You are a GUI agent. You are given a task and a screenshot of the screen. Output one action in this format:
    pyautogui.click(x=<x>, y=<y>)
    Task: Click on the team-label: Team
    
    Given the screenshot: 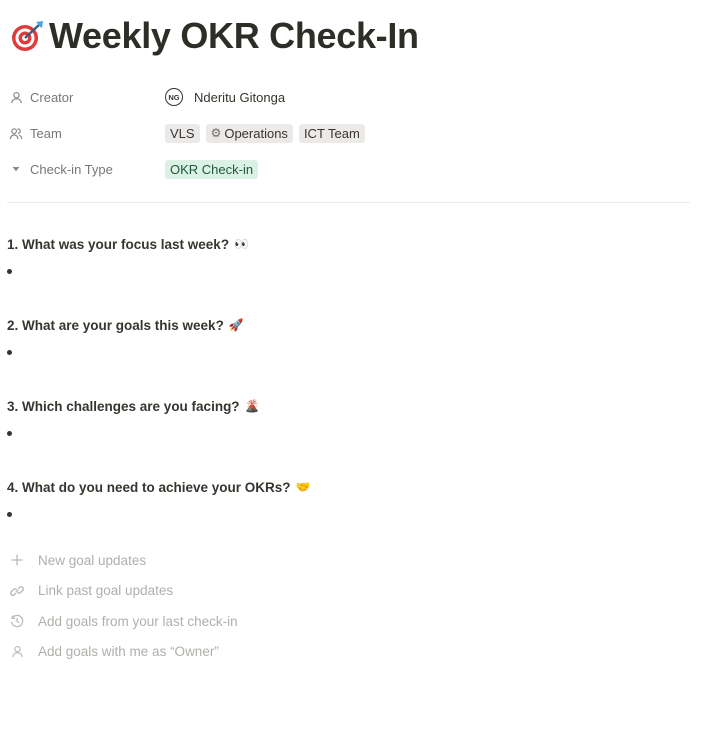 What is the action you would take?
    pyautogui.click(x=46, y=133)
    